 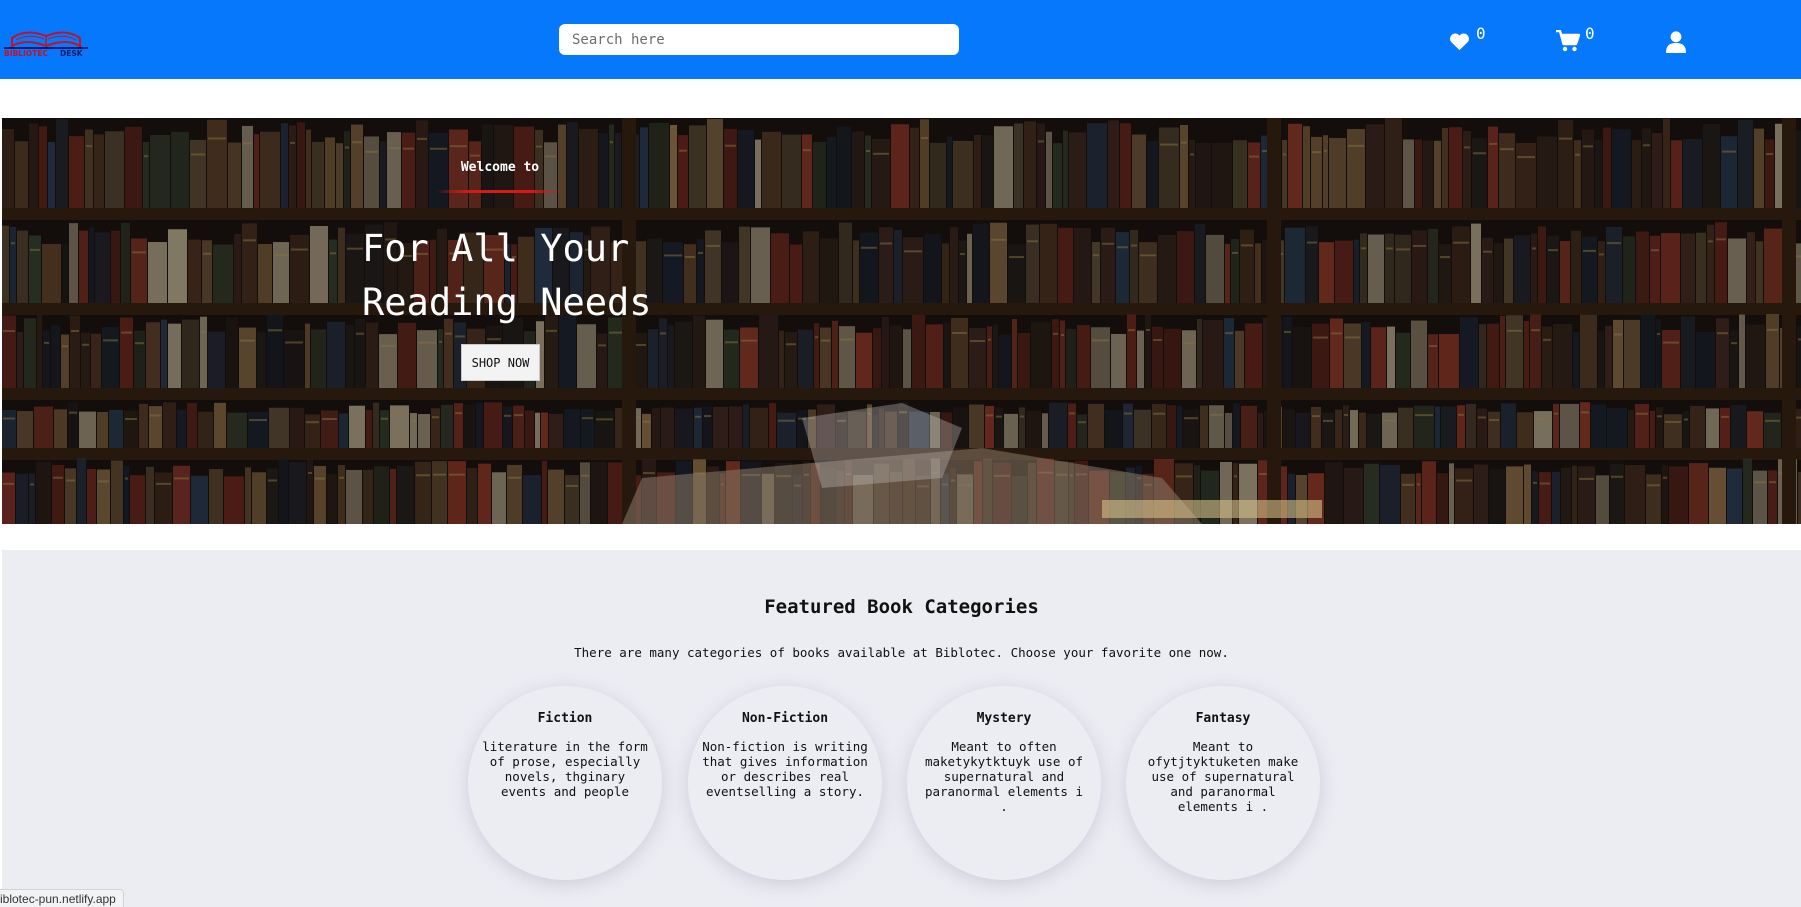 I want to click on navbar: BIBLIOTEC DESK 0 0, so click(x=900, y=39).